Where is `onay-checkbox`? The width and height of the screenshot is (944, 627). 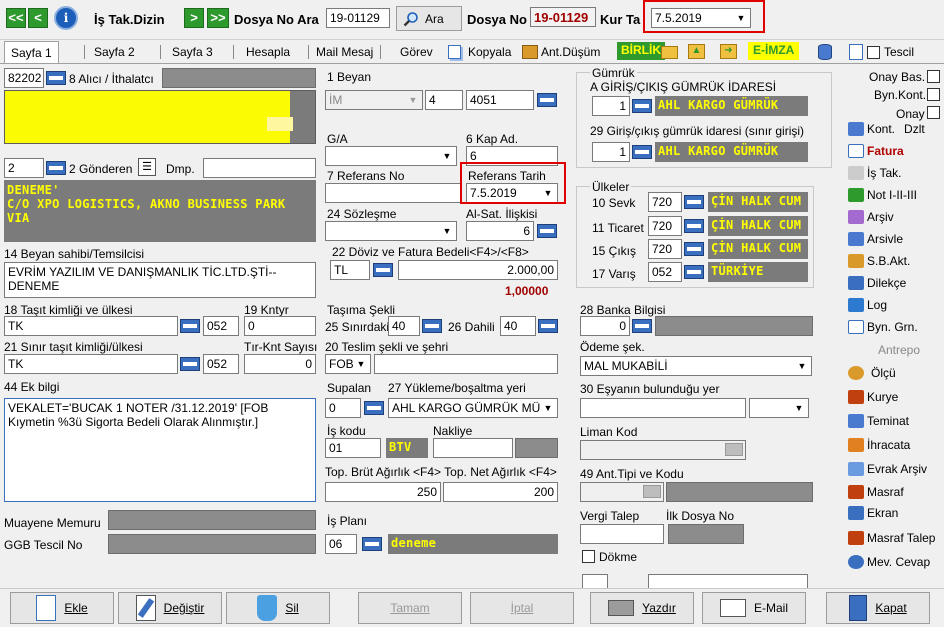 onay-checkbox is located at coordinates (933, 112).